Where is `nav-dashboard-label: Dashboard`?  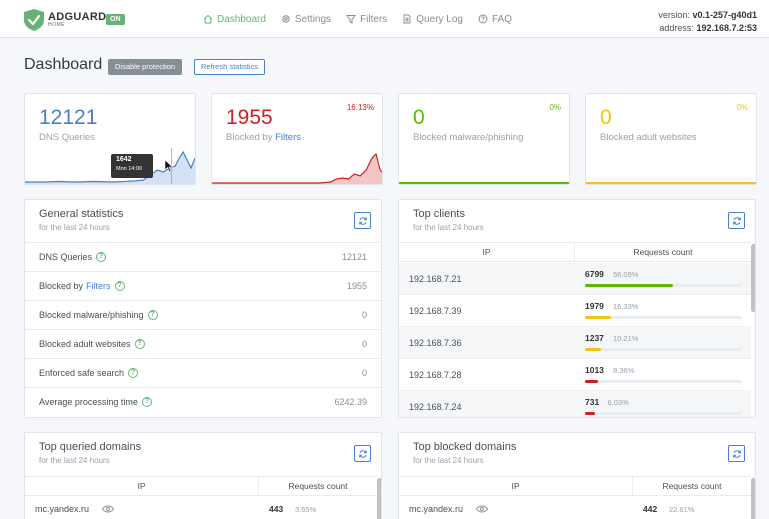 nav-dashboard-label: Dashboard is located at coordinates (241, 19).